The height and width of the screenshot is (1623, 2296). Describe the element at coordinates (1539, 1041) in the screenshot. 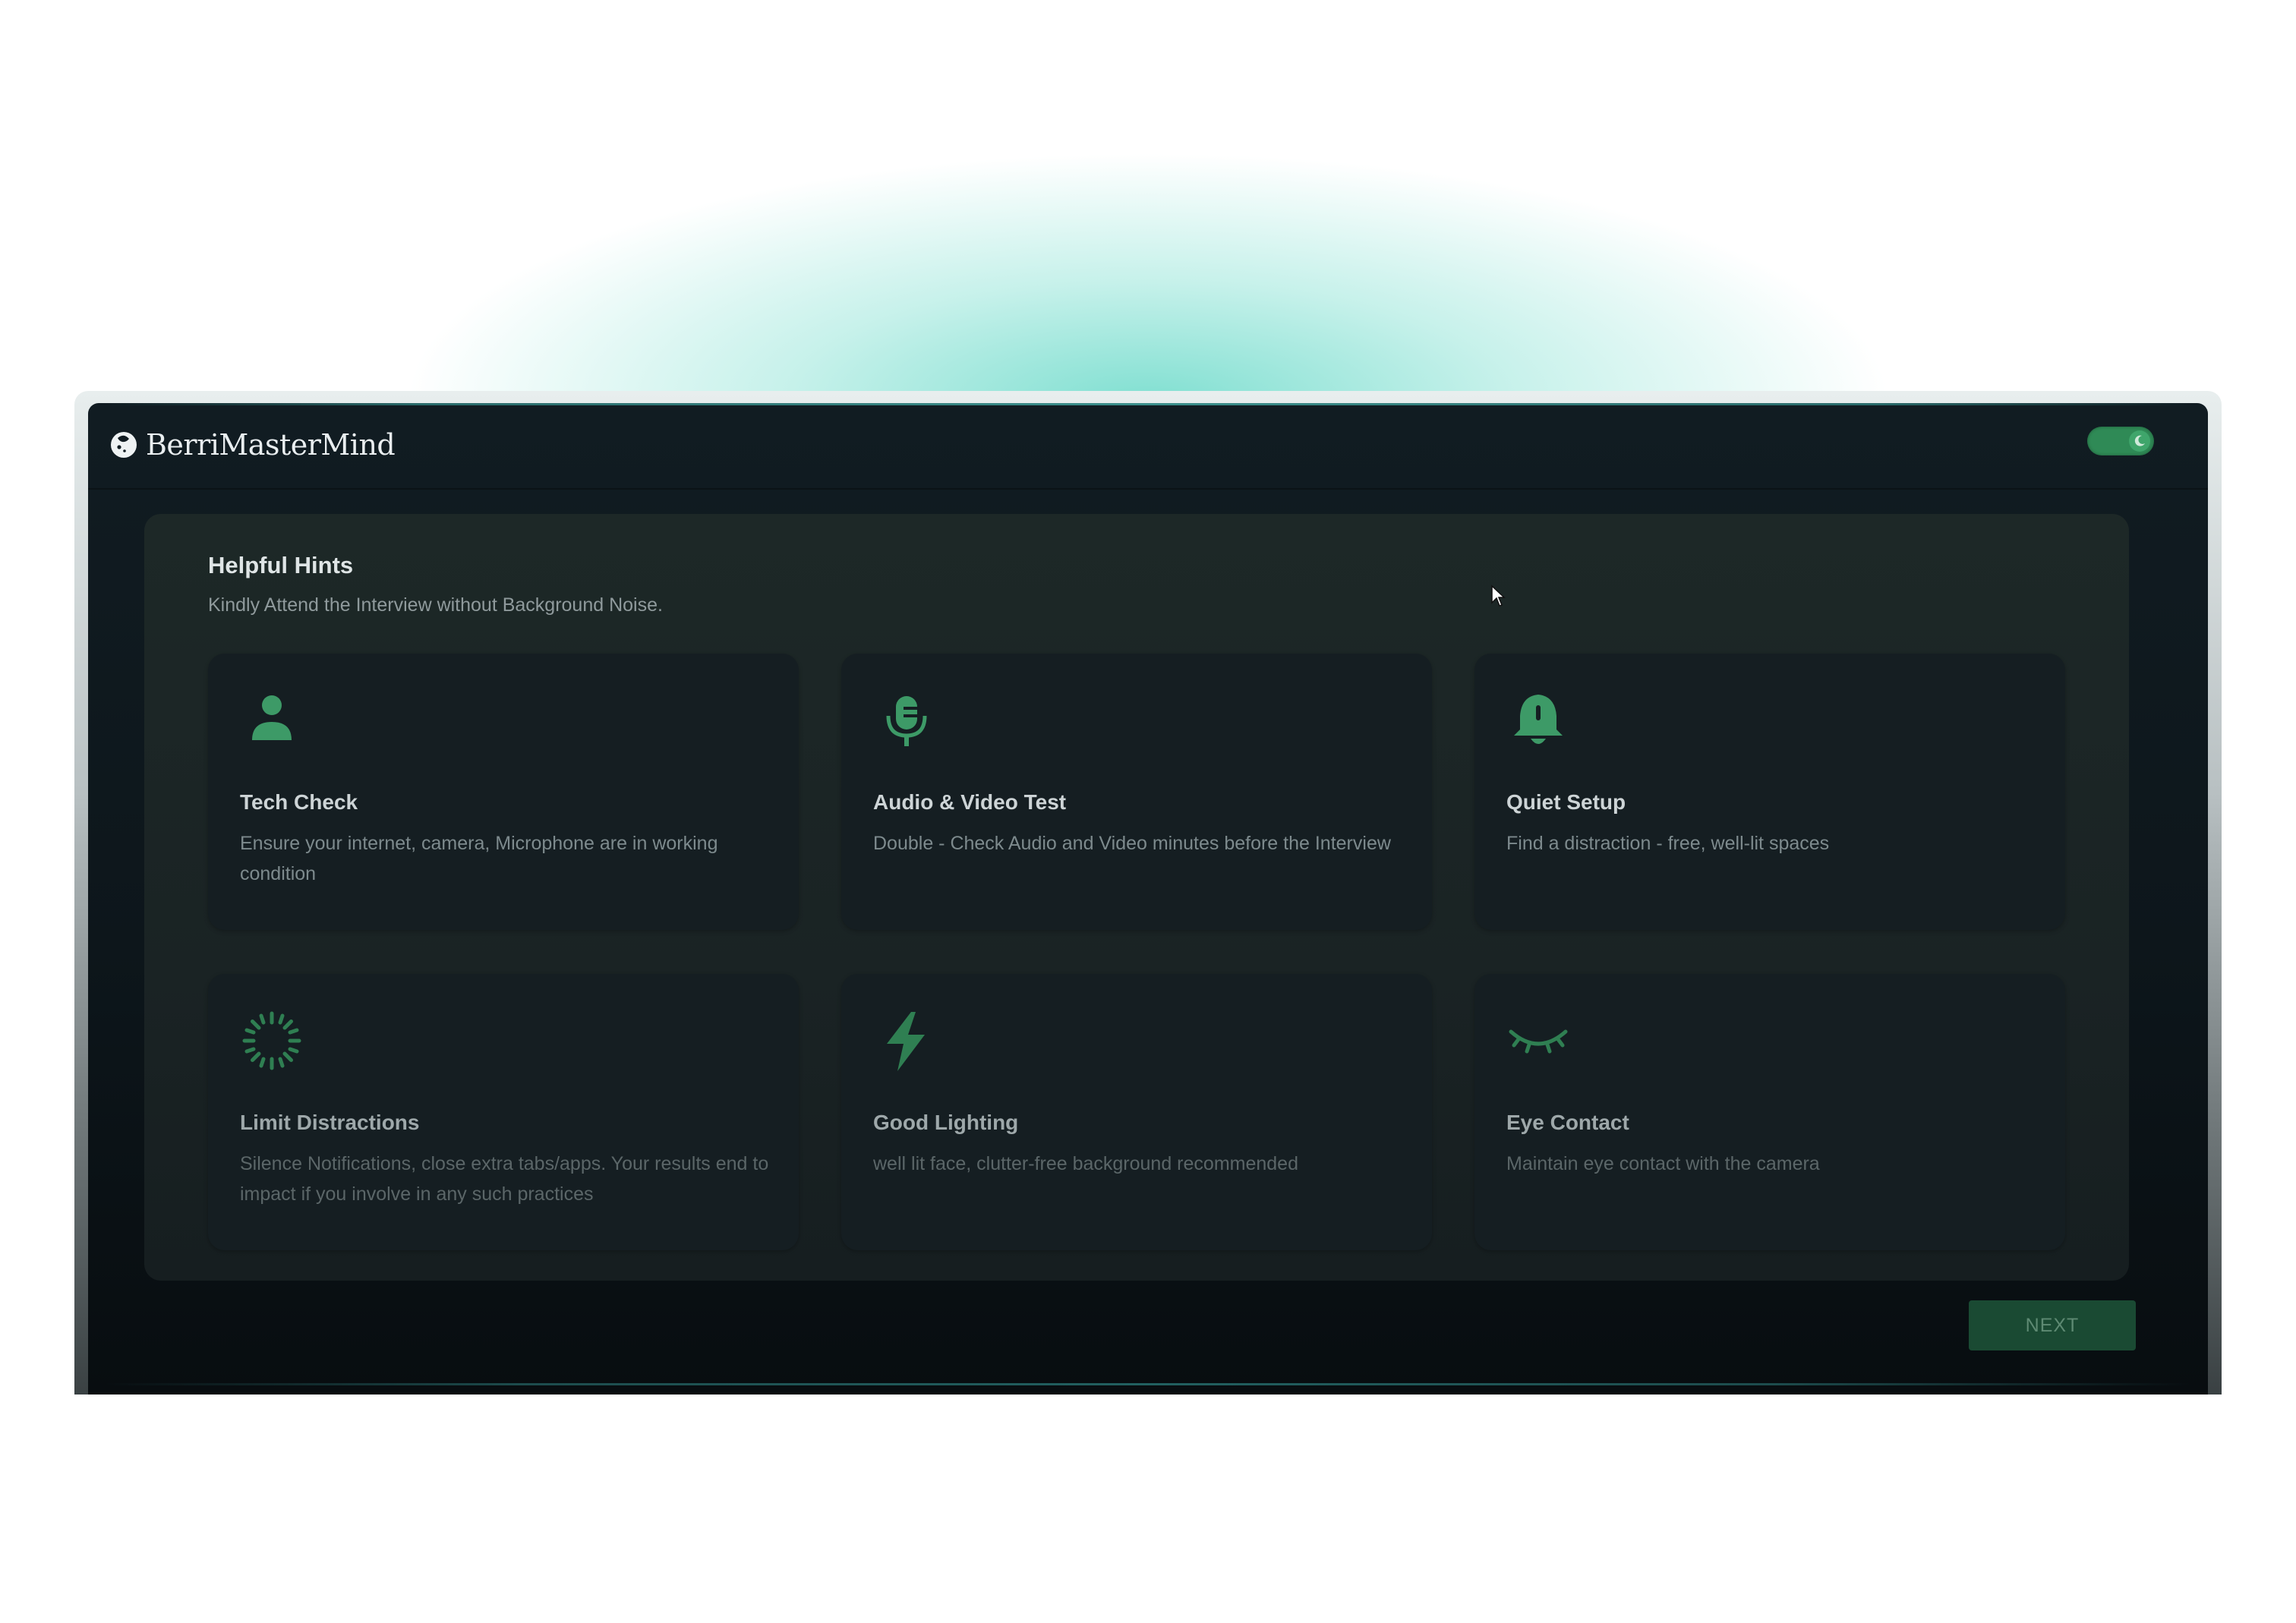

I see `eye-closed-icon` at that location.